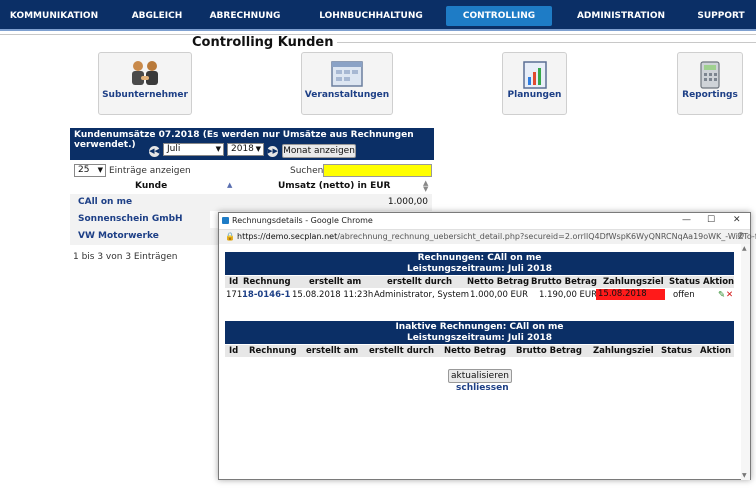 The image size is (756, 490). Describe the element at coordinates (535, 76) in the screenshot. I see `planning-chart-icon` at that location.